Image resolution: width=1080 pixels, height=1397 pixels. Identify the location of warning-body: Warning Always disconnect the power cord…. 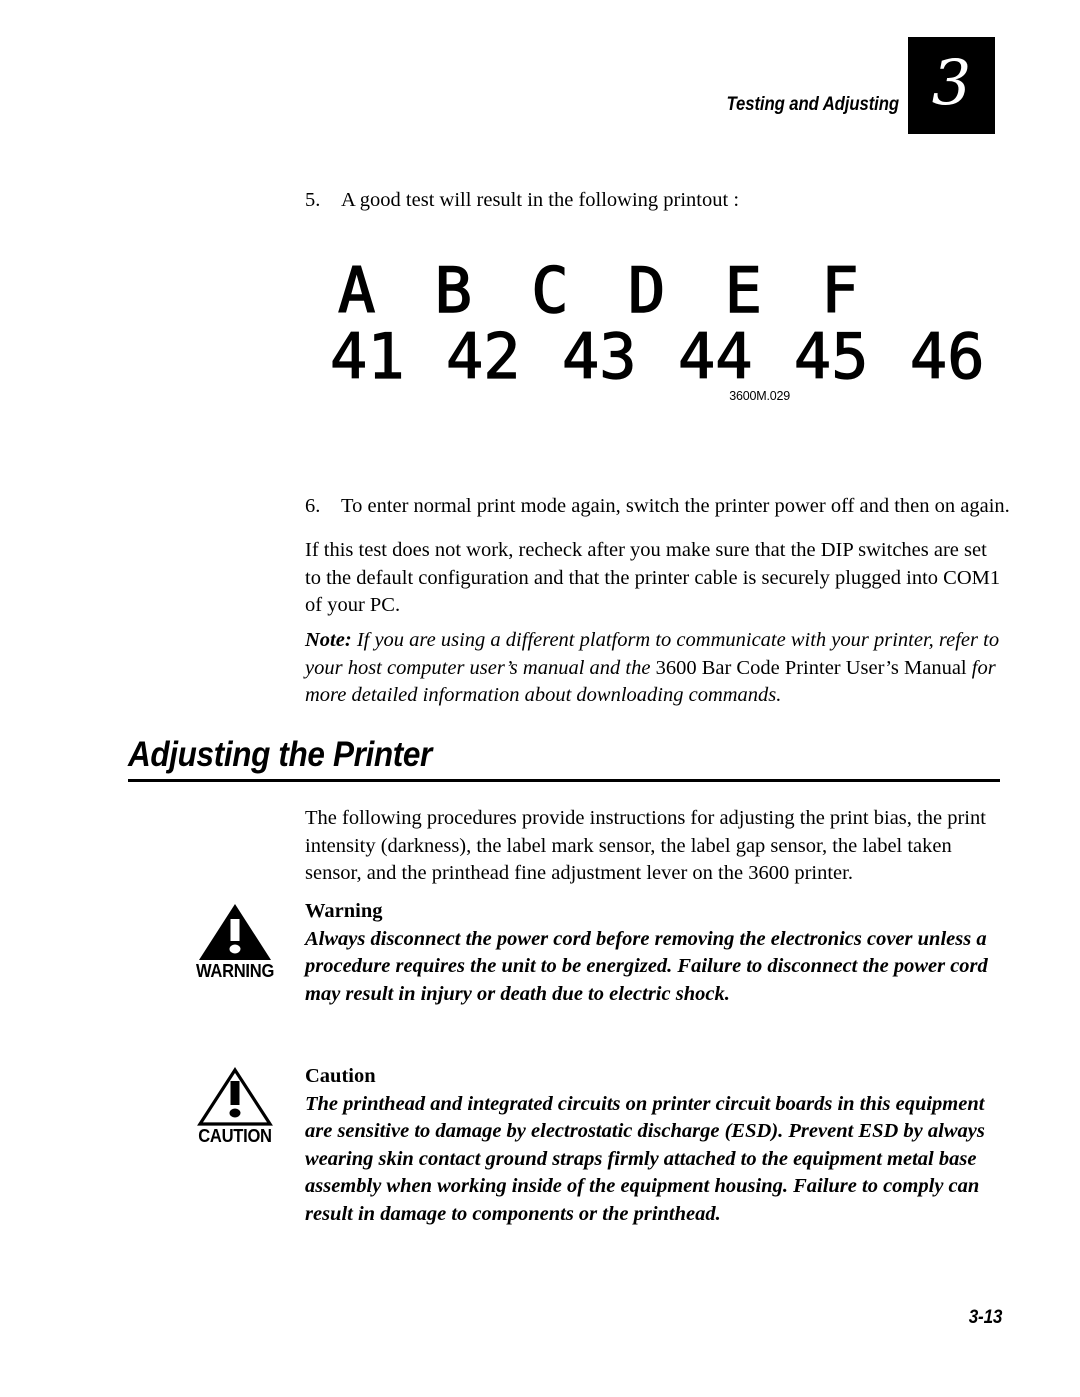
(655, 953).